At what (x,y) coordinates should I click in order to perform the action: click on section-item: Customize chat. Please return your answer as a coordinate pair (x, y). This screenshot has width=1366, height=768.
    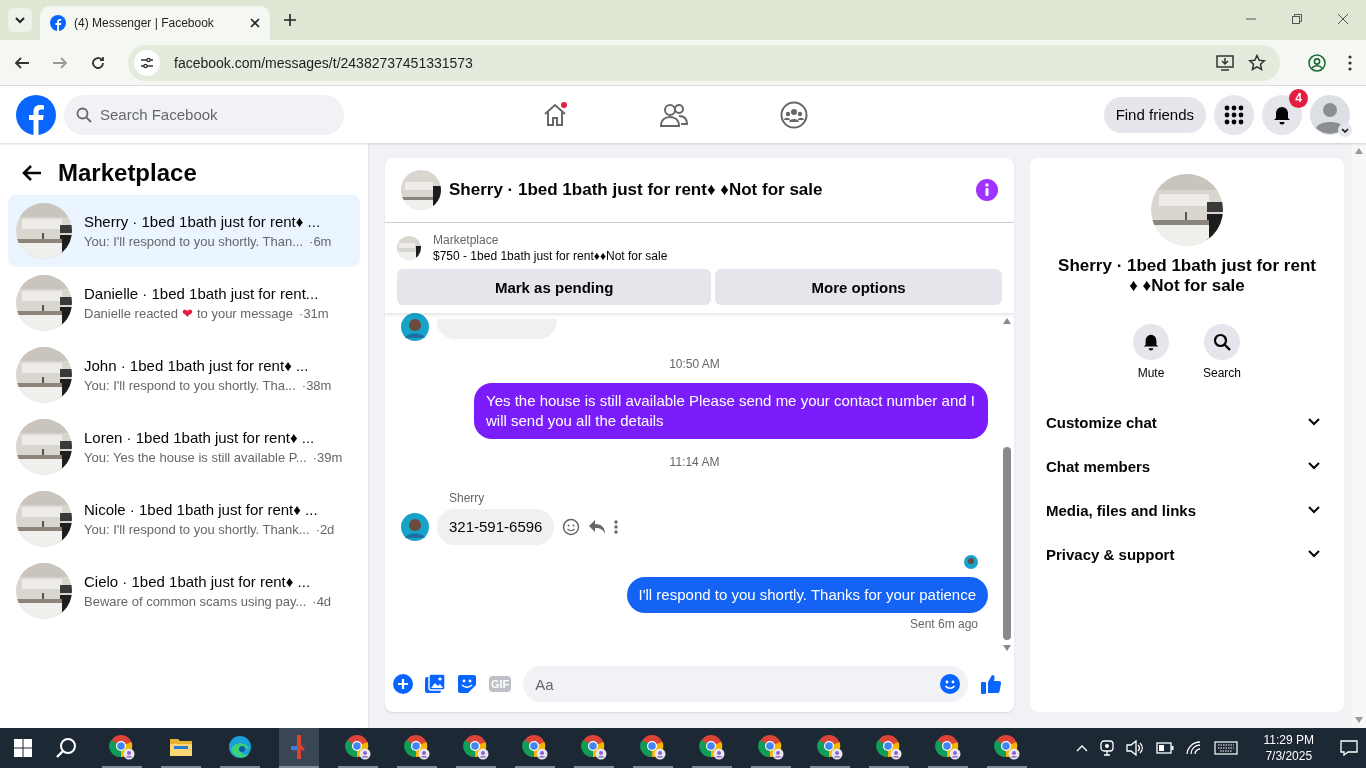
    Looking at the image, I should click on (1187, 422).